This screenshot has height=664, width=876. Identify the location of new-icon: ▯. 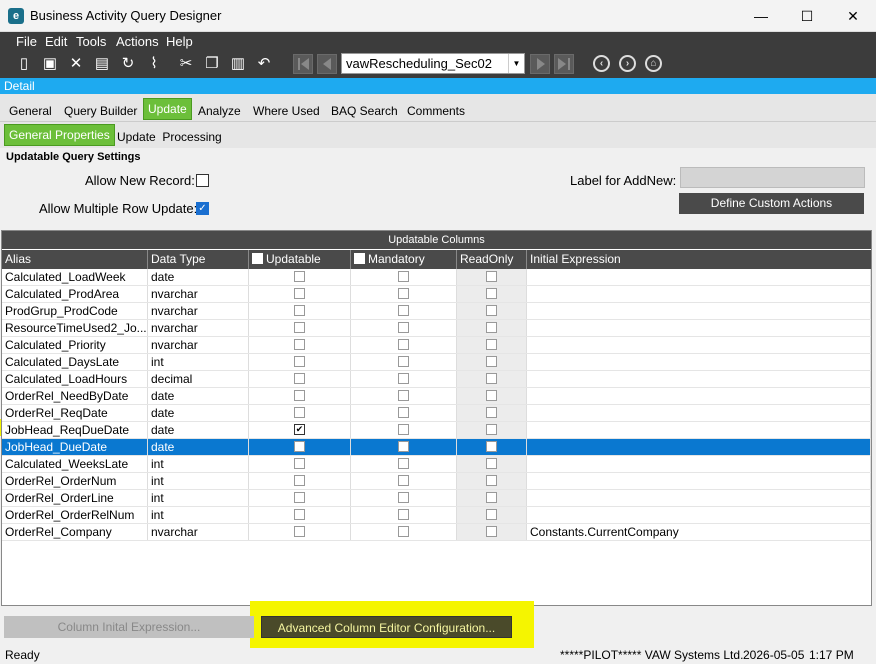
(24, 64).